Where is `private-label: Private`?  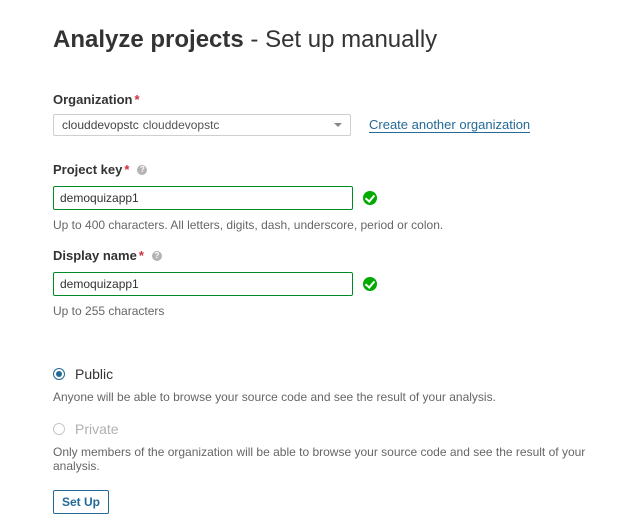 private-label: Private is located at coordinates (97, 429).